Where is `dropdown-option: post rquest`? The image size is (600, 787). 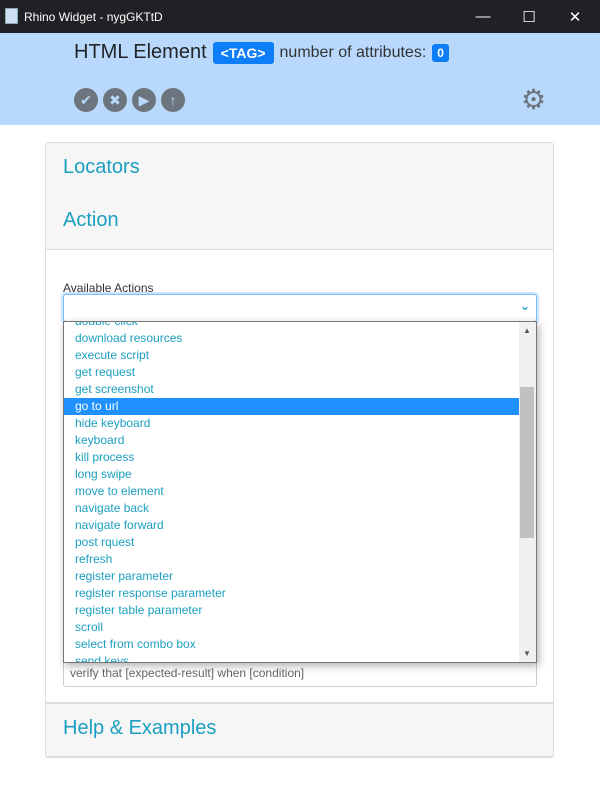 dropdown-option: post rquest is located at coordinates (291, 542).